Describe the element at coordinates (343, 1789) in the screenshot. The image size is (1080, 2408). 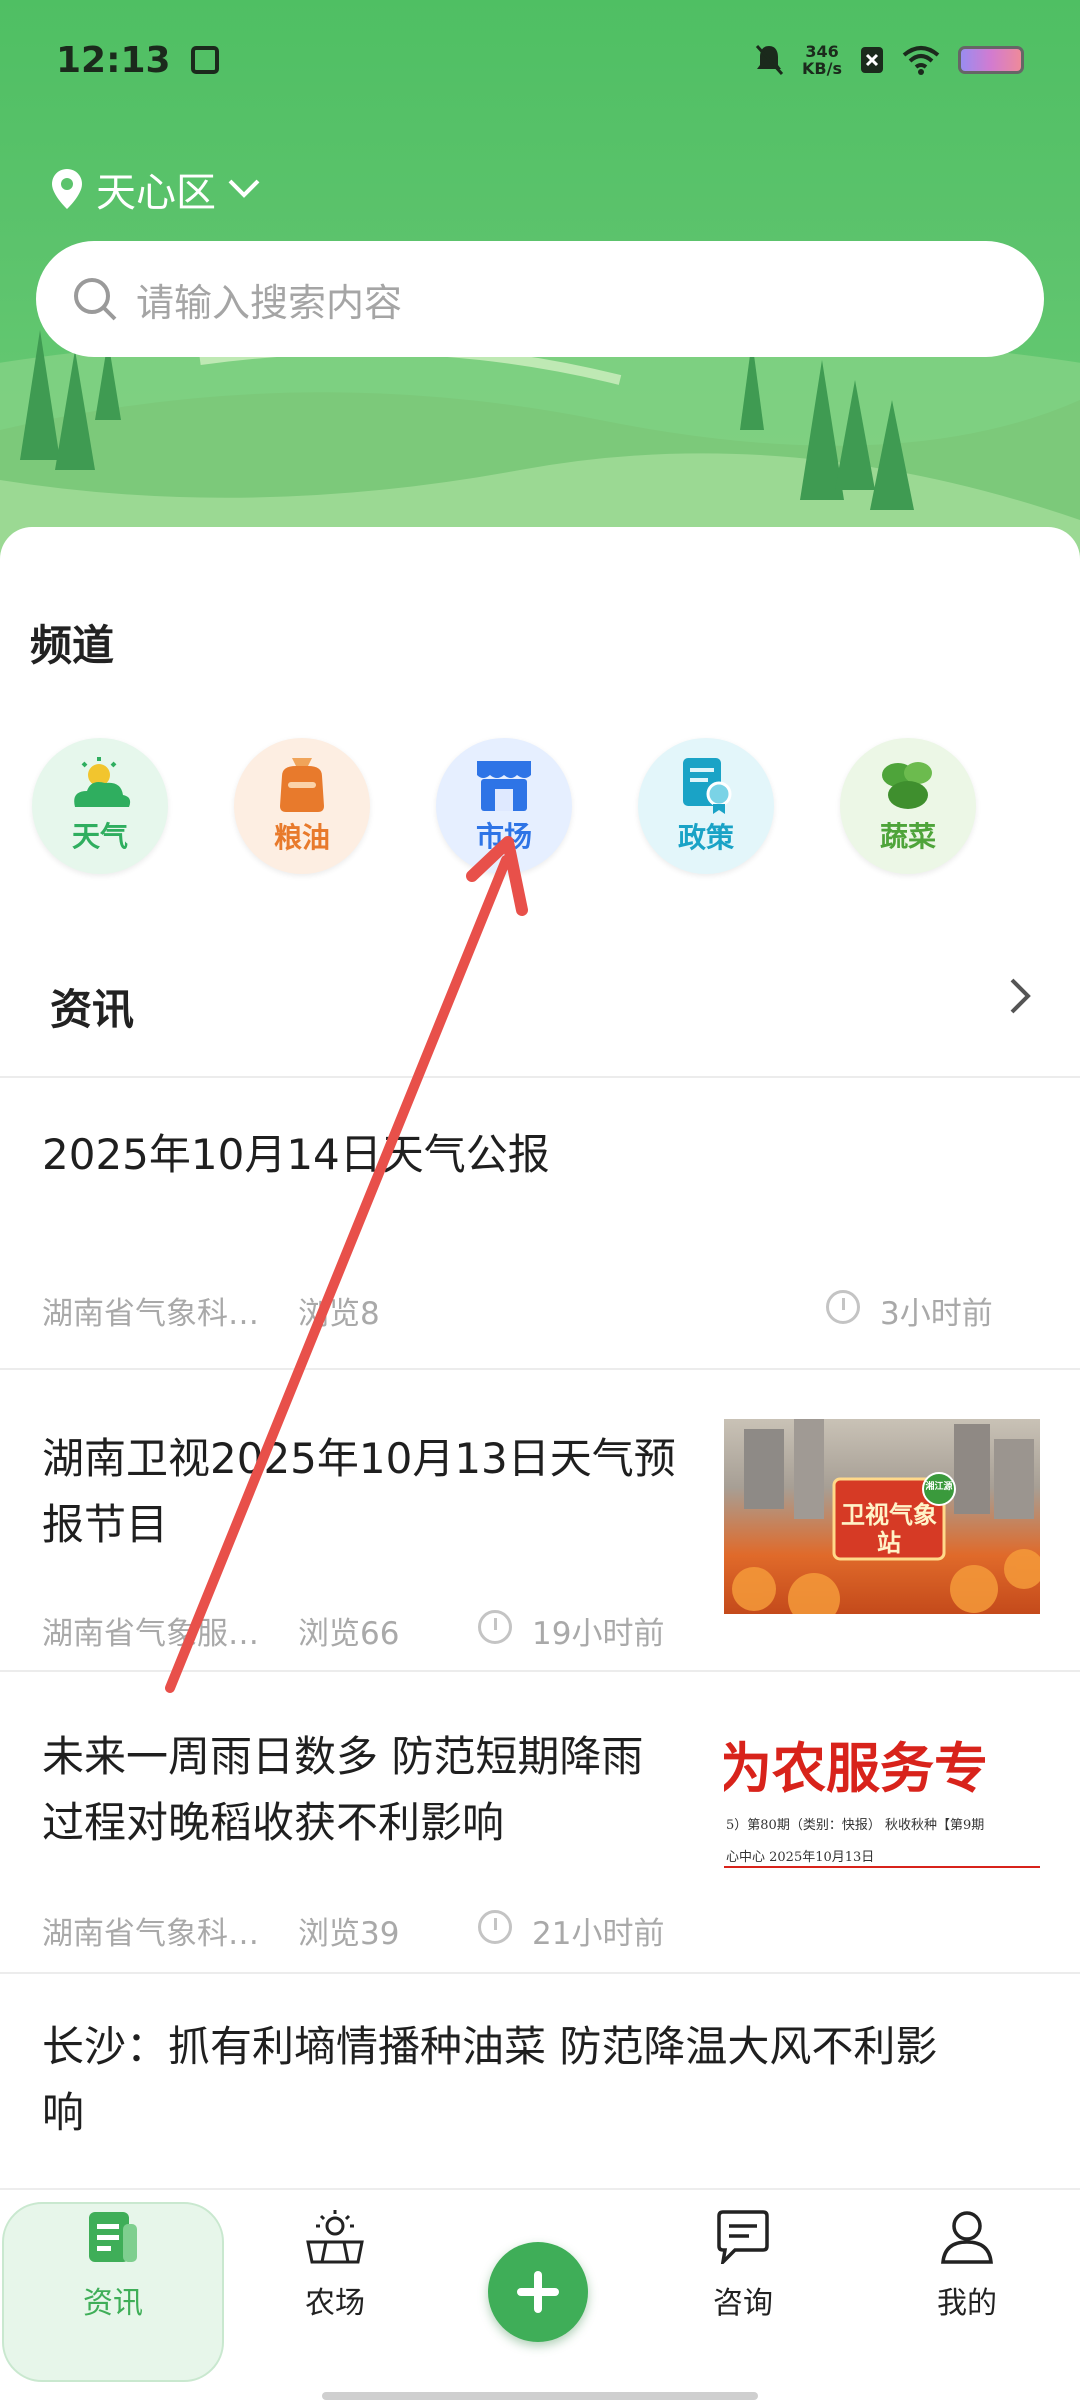
I see `news-item-title: 未来一周雨日数多 防范短期降雨 过程对晚稻收获不利影响` at that location.